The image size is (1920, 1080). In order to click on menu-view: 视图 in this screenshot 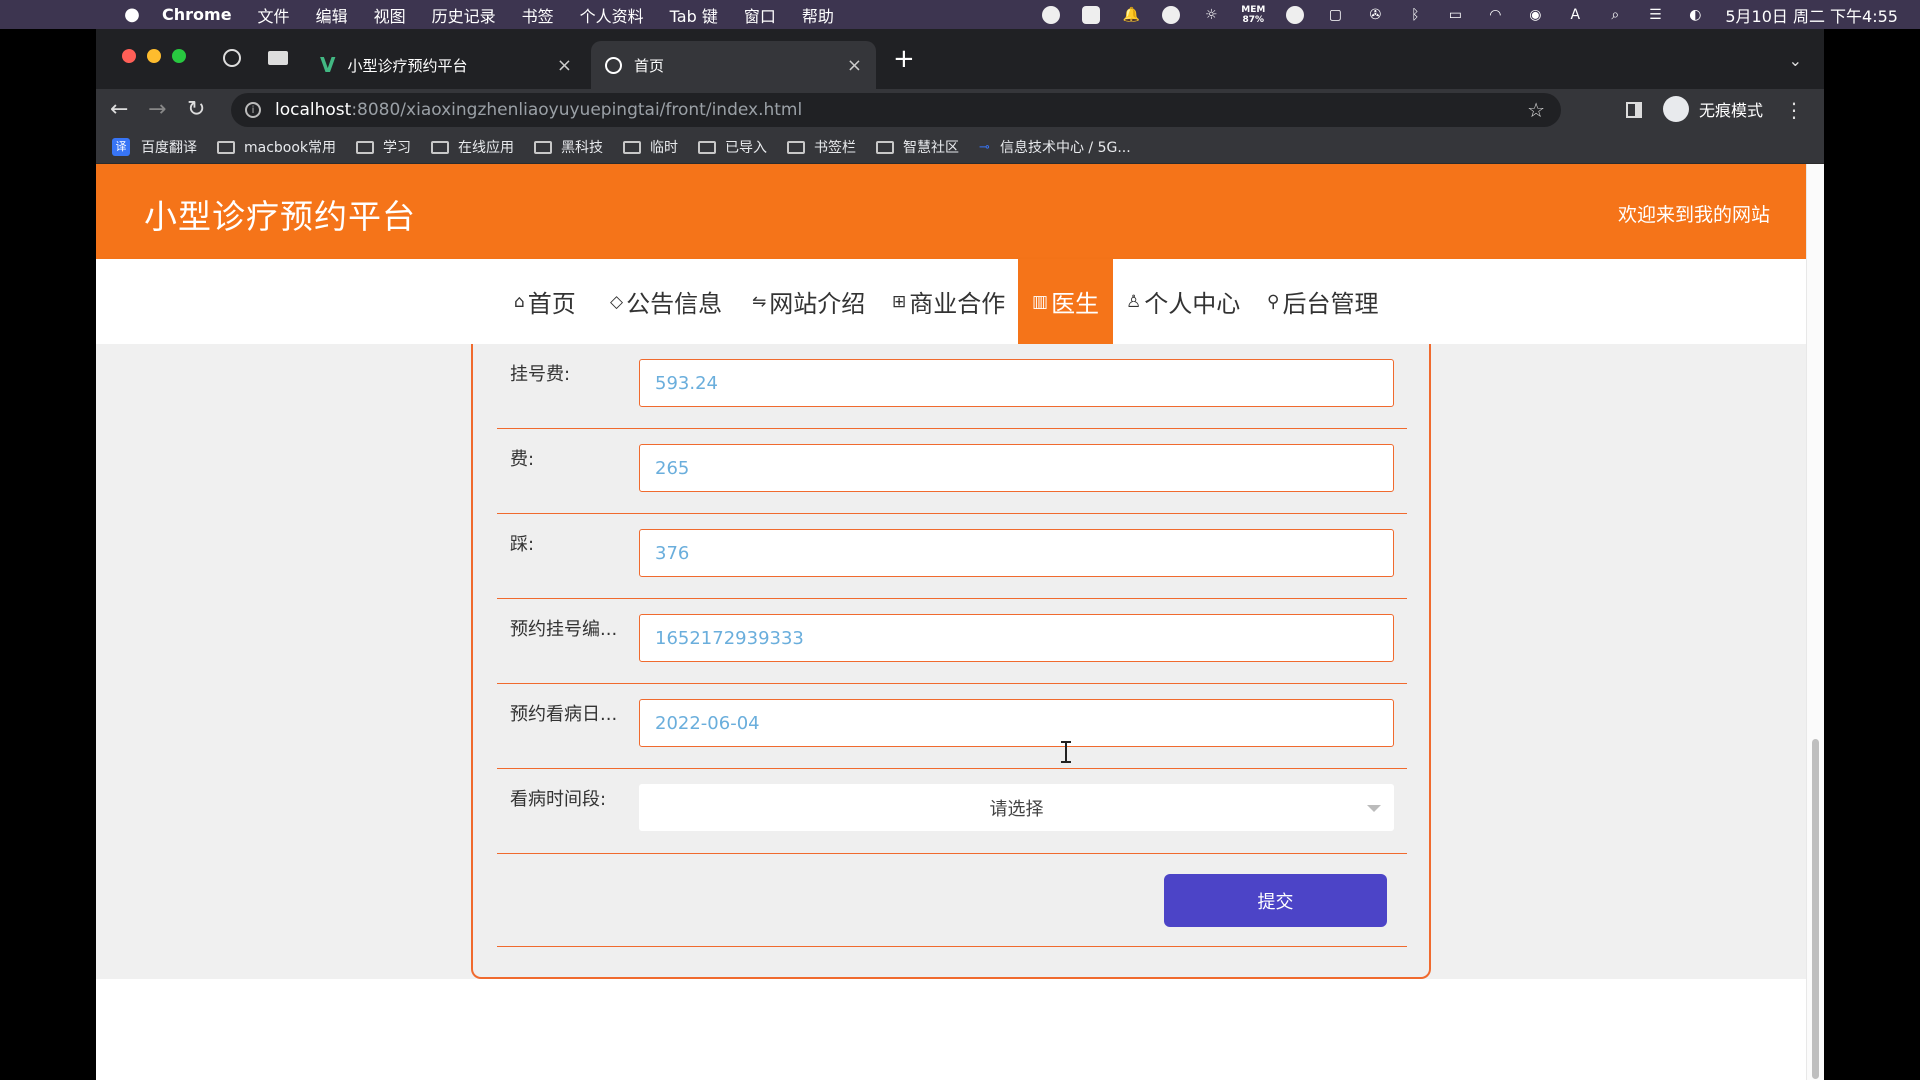, I will do `click(390, 15)`.